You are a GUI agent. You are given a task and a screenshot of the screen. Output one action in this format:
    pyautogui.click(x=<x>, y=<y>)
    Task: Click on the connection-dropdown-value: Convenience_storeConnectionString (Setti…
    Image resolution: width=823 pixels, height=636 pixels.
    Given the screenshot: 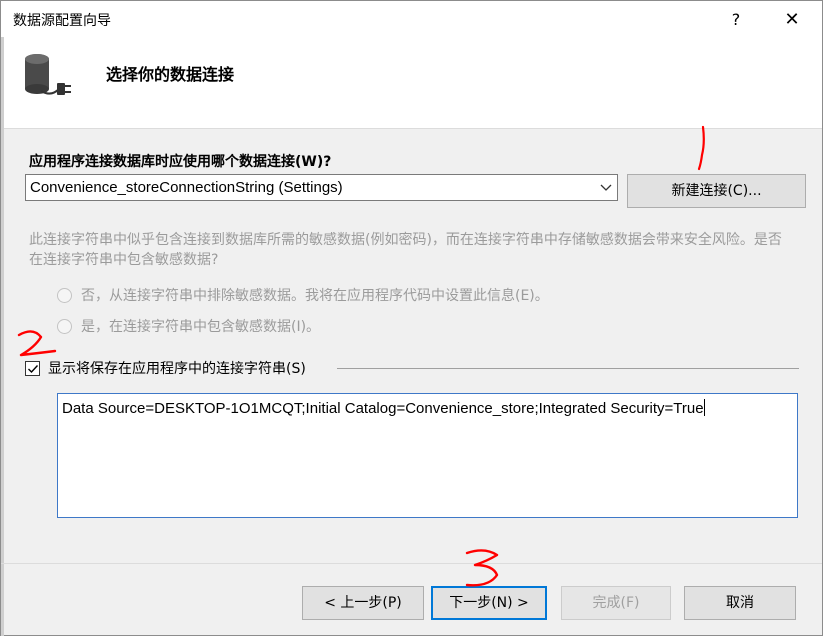 What is the action you would take?
    pyautogui.click(x=186, y=187)
    